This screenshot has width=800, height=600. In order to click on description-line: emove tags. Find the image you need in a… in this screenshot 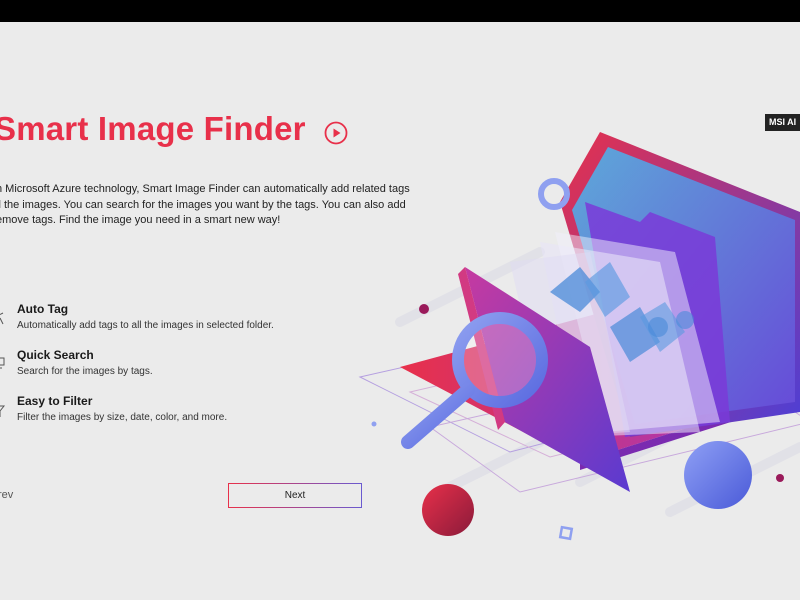, I will do `click(140, 220)`.